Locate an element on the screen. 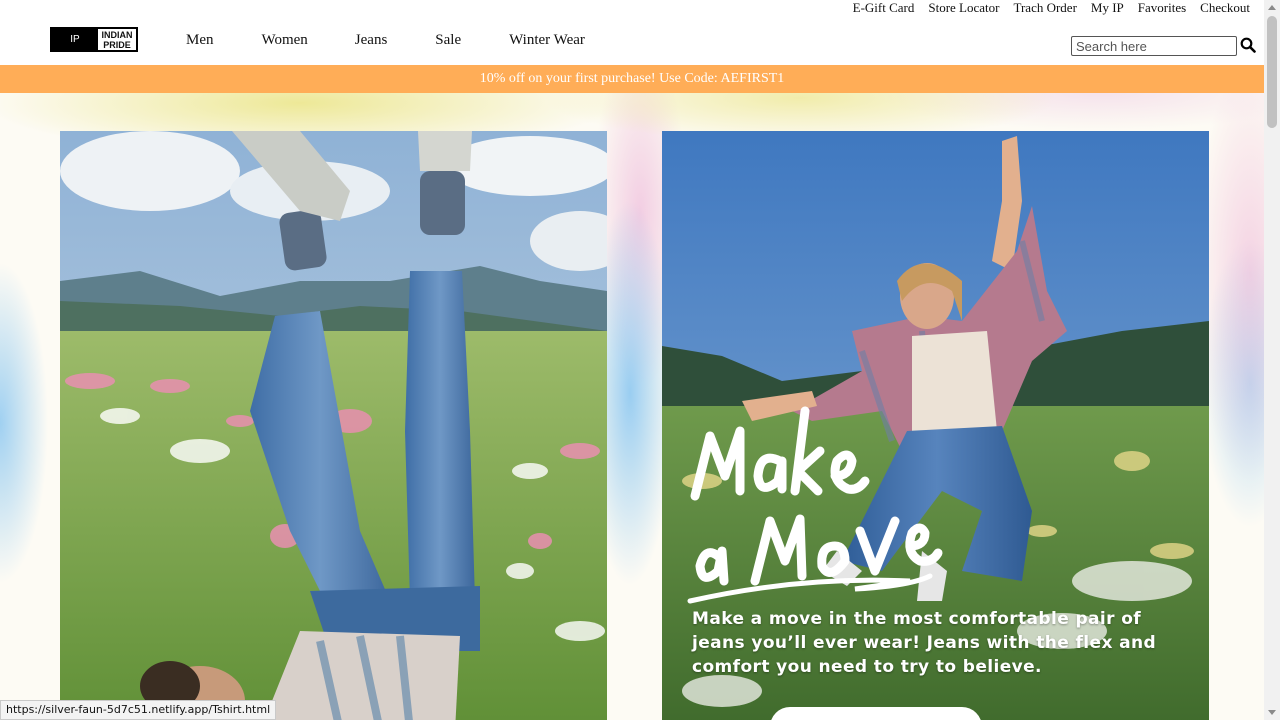 This screenshot has width=1280, height=720. nav-item-winter-wear: Winter Wear is located at coordinates (547, 40).